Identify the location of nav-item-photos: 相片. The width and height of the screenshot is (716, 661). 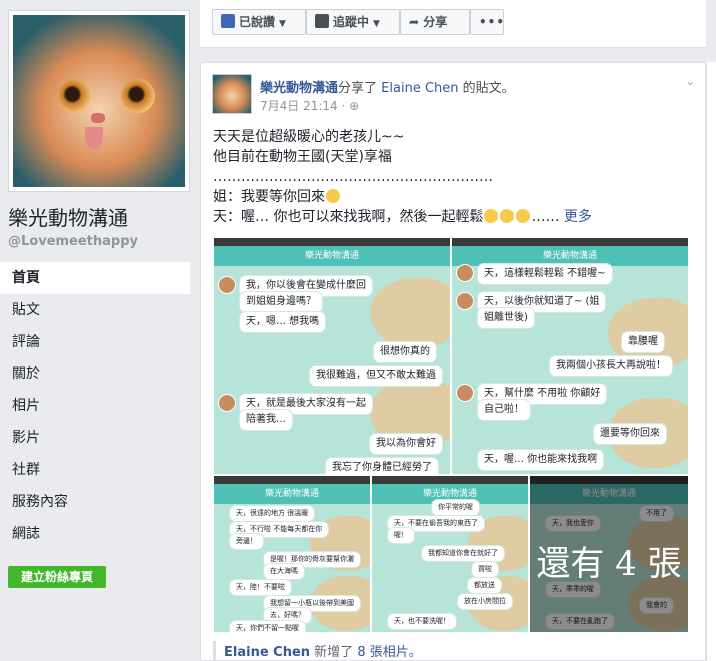
(95, 406).